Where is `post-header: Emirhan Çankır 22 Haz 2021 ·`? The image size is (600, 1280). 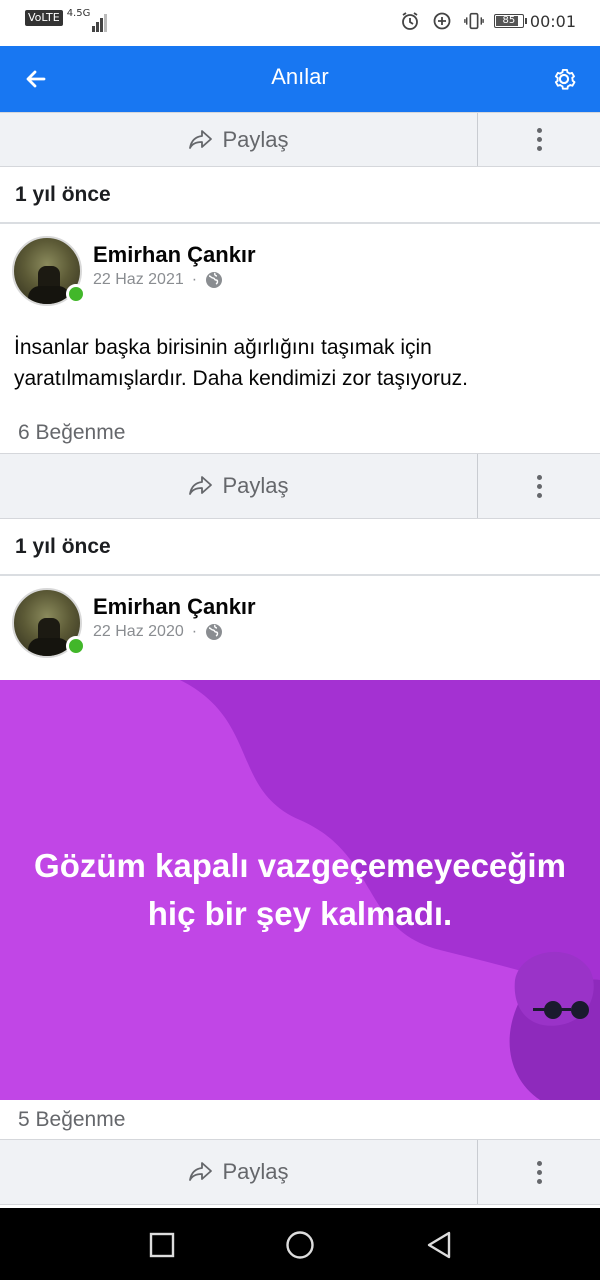
post-header: Emirhan Çankır 22 Haz 2021 · is located at coordinates (300, 266).